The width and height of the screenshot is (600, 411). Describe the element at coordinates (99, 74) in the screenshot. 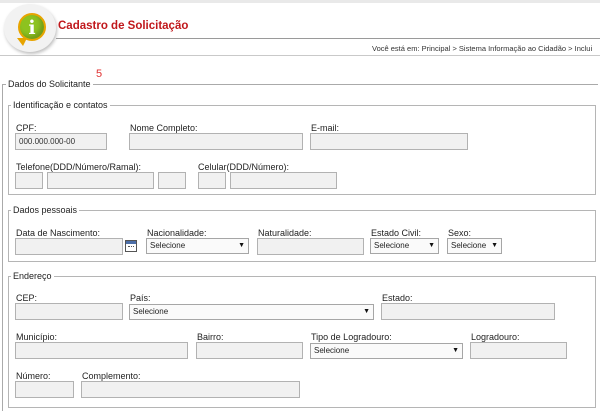

I see `counter-badge: 5` at that location.